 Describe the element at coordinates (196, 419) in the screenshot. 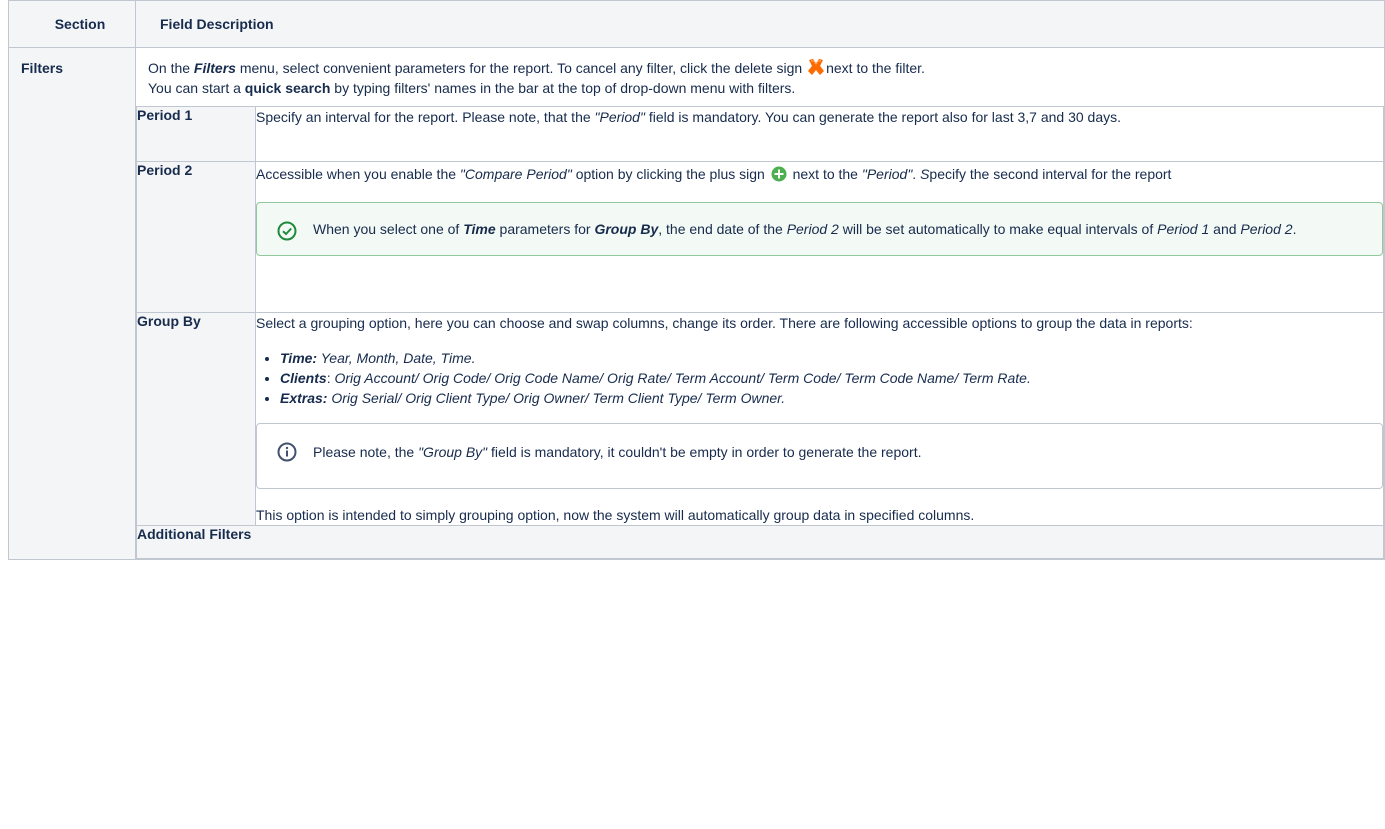

I see `label-group-by: Group By` at that location.